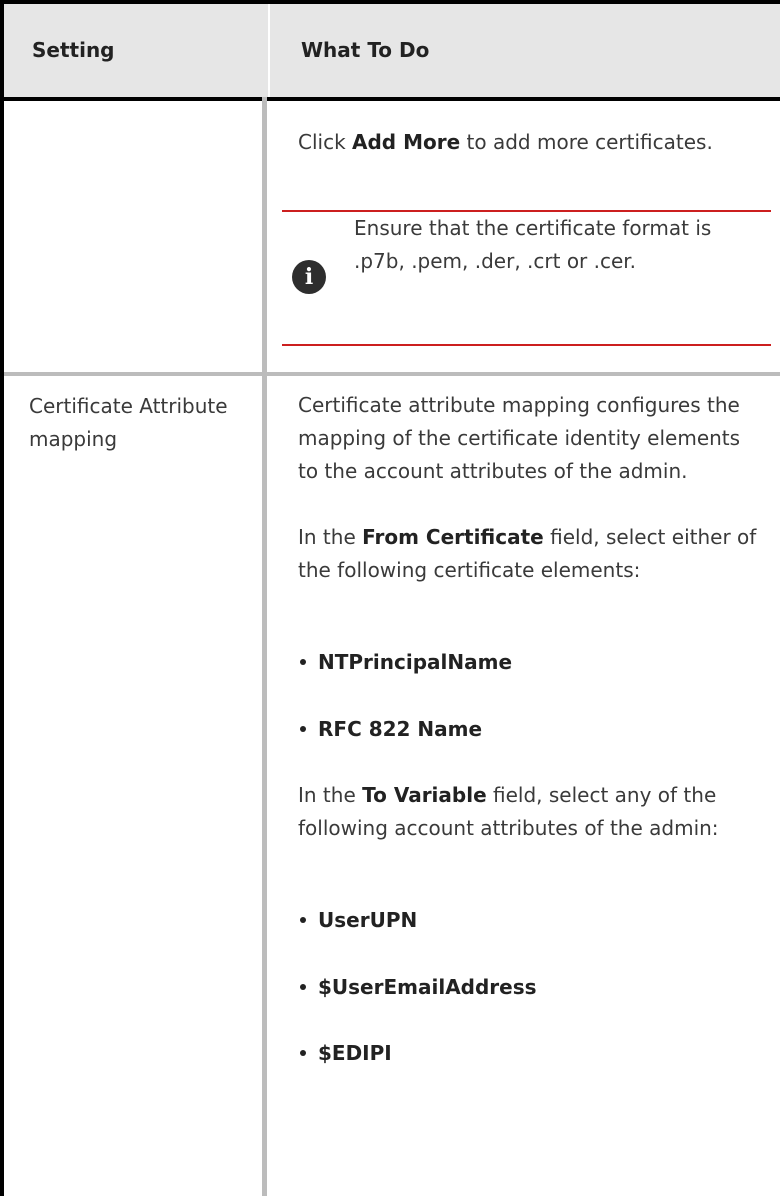 Image resolution: width=780 pixels, height=1196 pixels. What do you see at coordinates (73, 50) in the screenshot?
I see `header-setting: Setting` at bounding box center [73, 50].